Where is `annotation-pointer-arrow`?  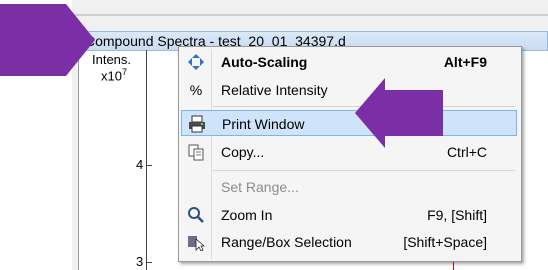 annotation-pointer-arrow is located at coordinates (399, 113).